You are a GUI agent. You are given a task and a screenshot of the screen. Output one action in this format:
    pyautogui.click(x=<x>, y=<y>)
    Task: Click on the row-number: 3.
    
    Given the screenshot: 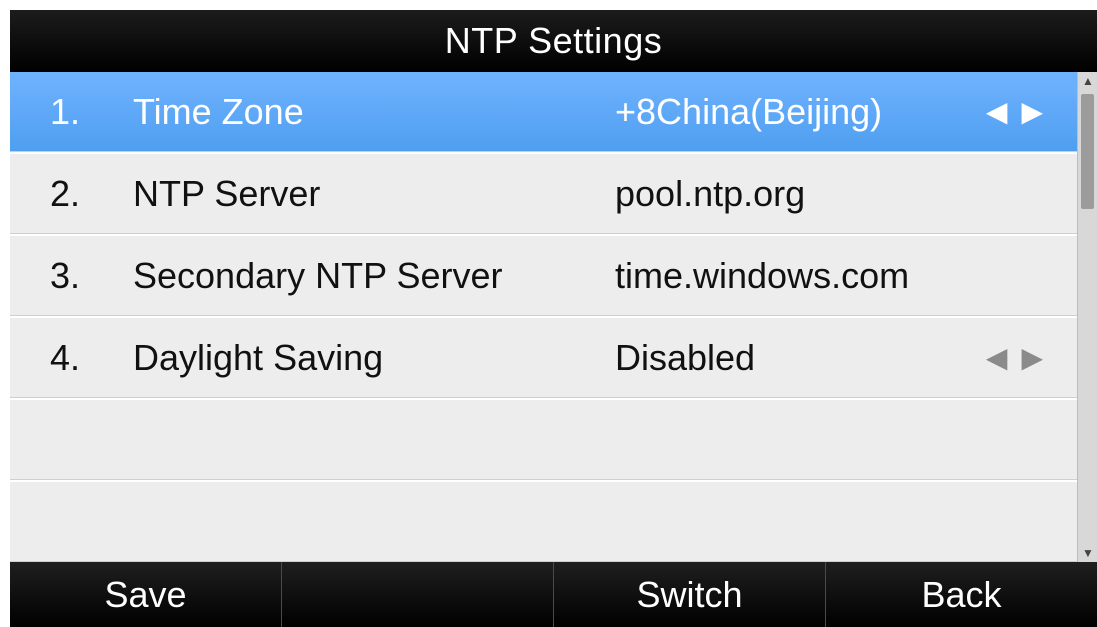 What is the action you would take?
    pyautogui.click(x=65, y=275)
    